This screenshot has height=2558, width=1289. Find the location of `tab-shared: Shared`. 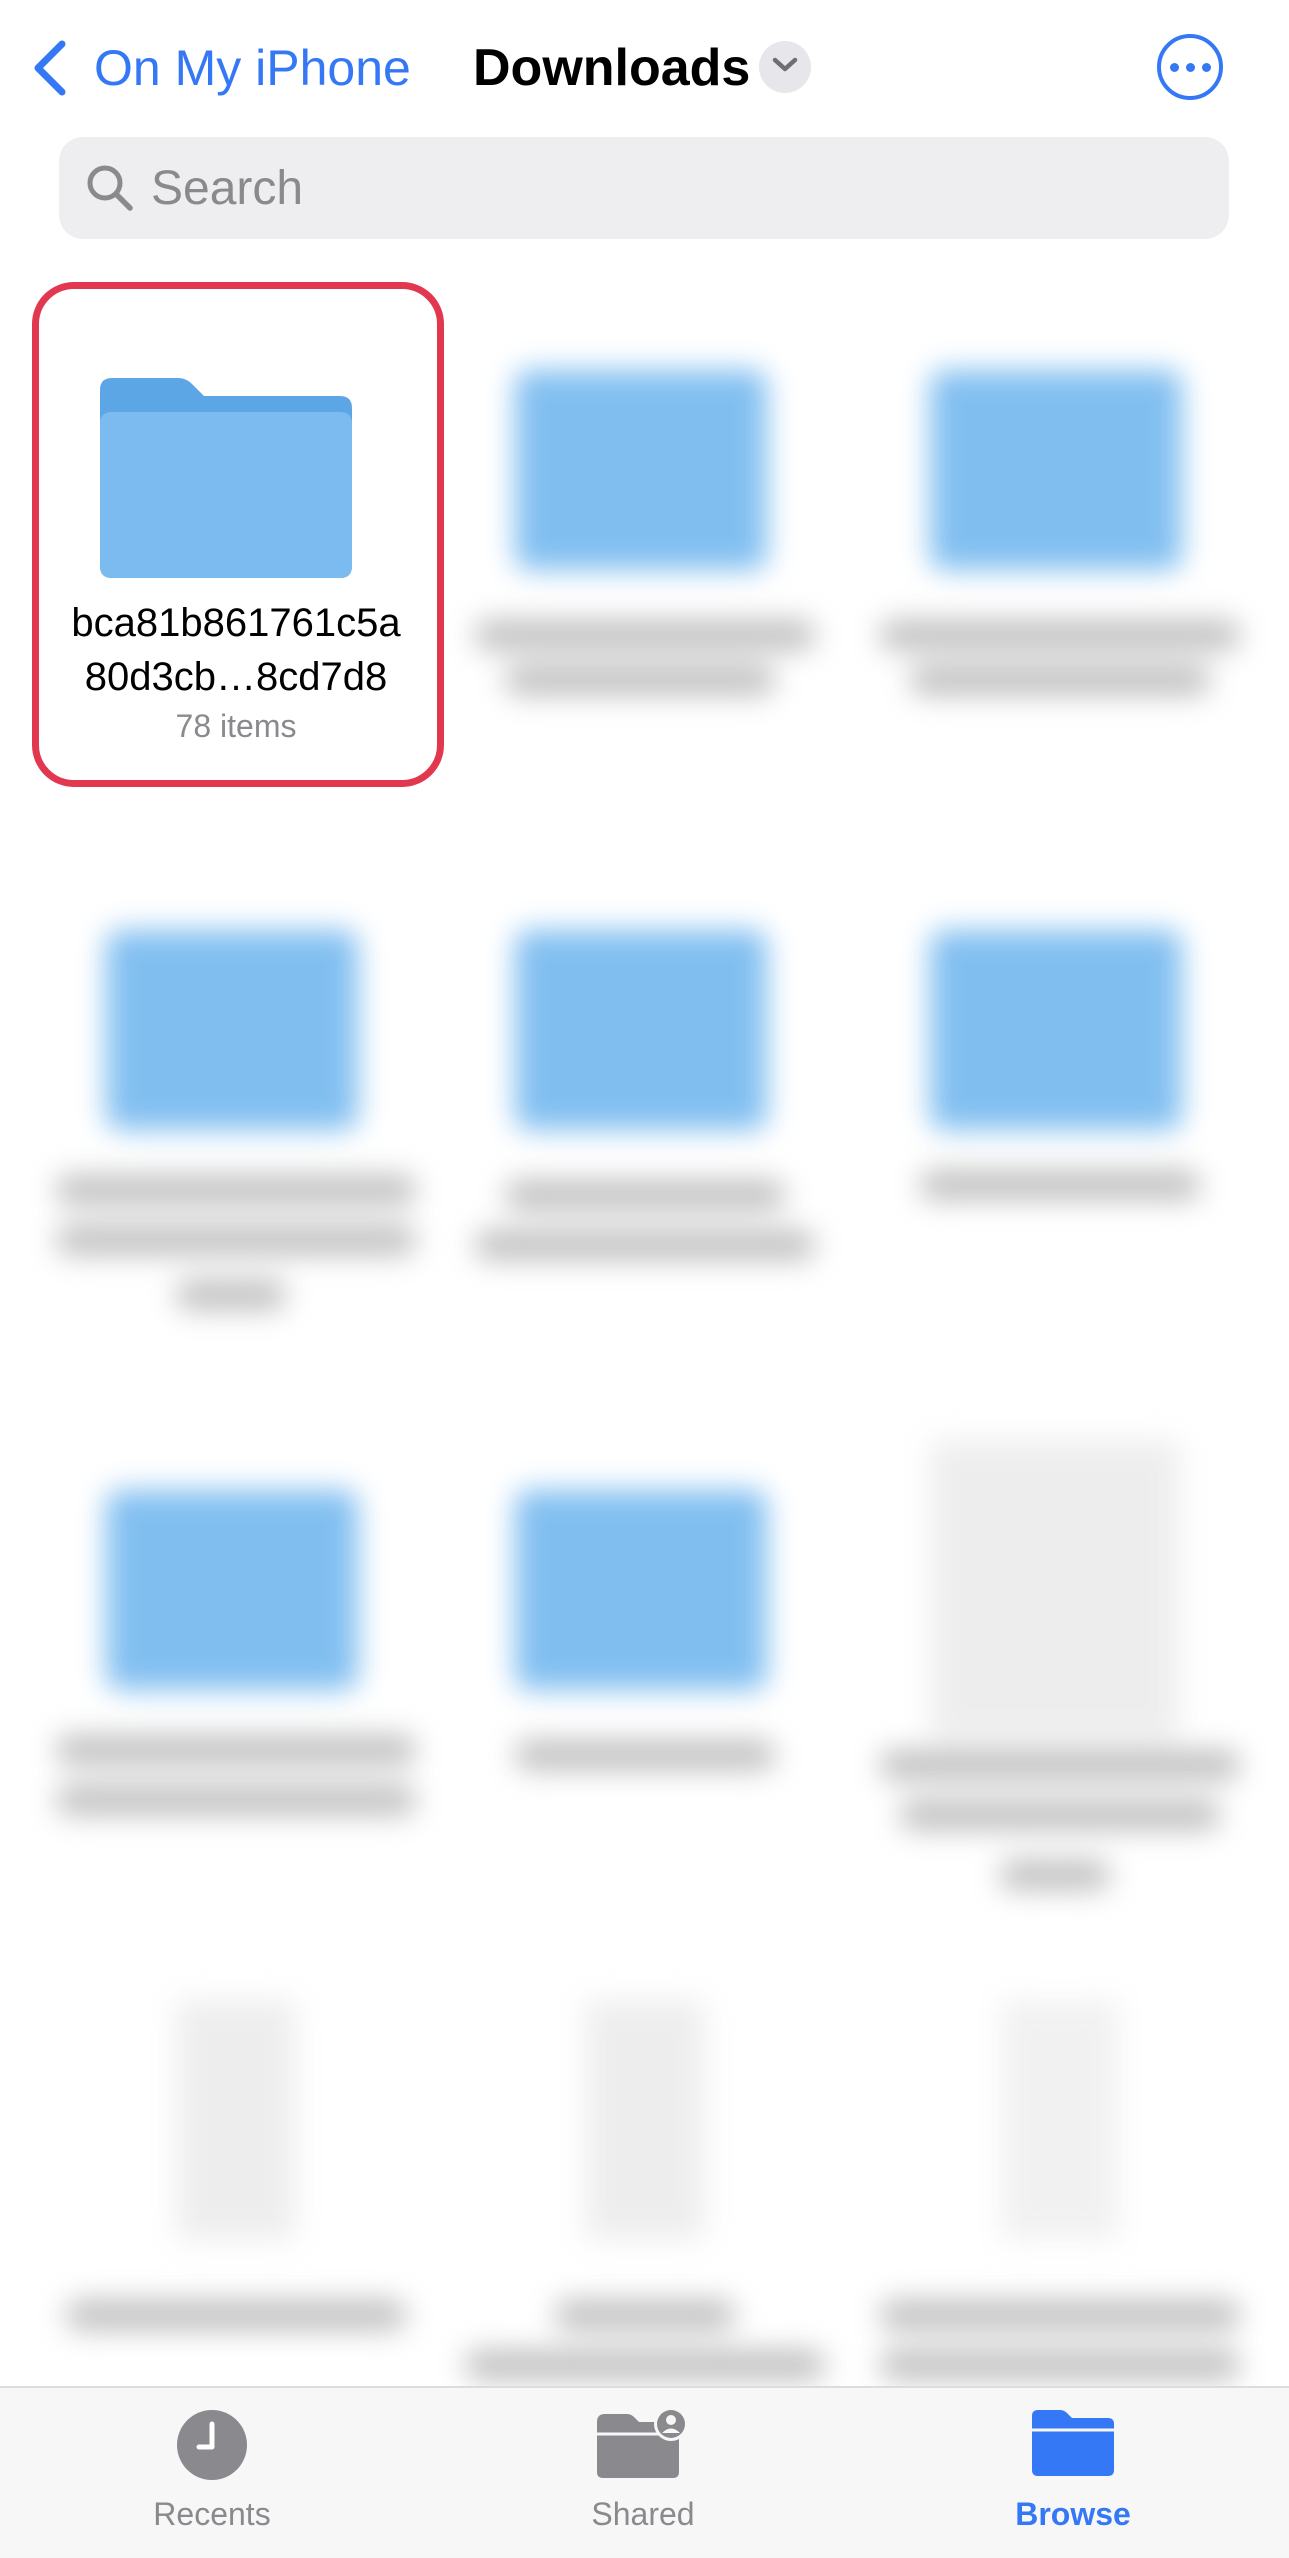

tab-shared: Shared is located at coordinates (643, 2473).